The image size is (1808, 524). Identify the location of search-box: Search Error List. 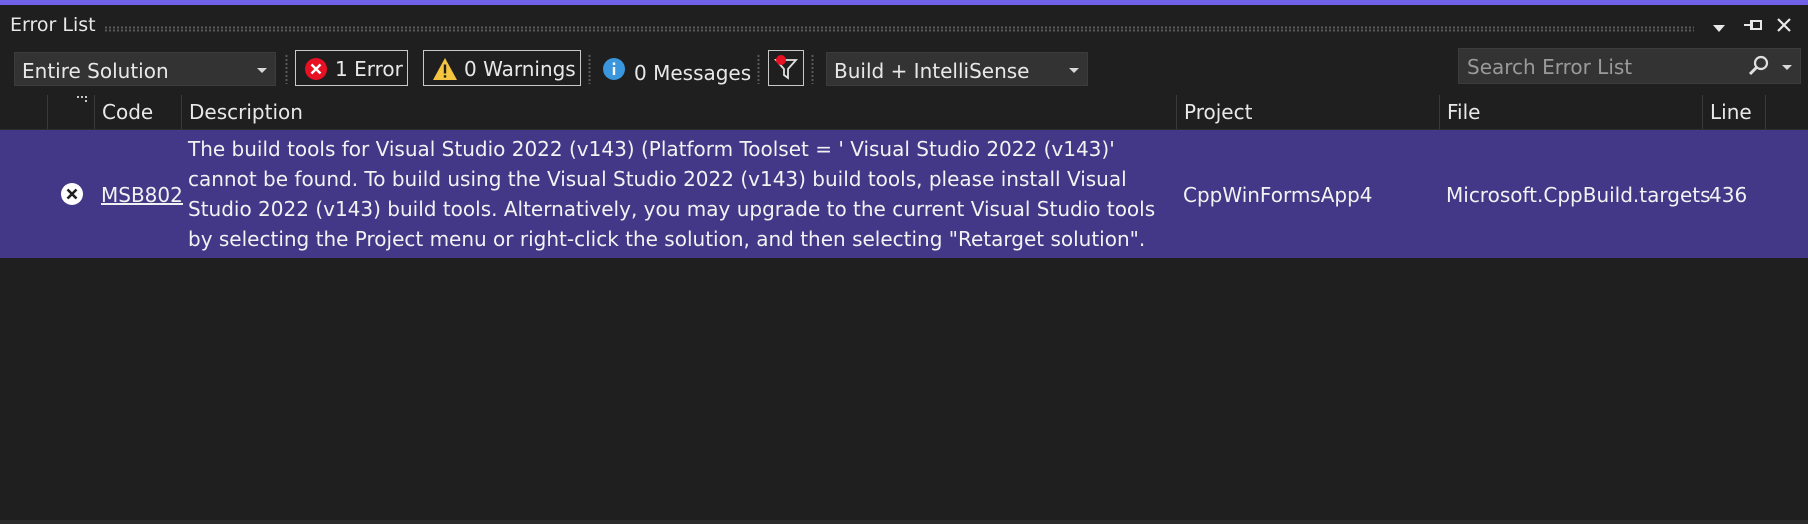
(1629, 66).